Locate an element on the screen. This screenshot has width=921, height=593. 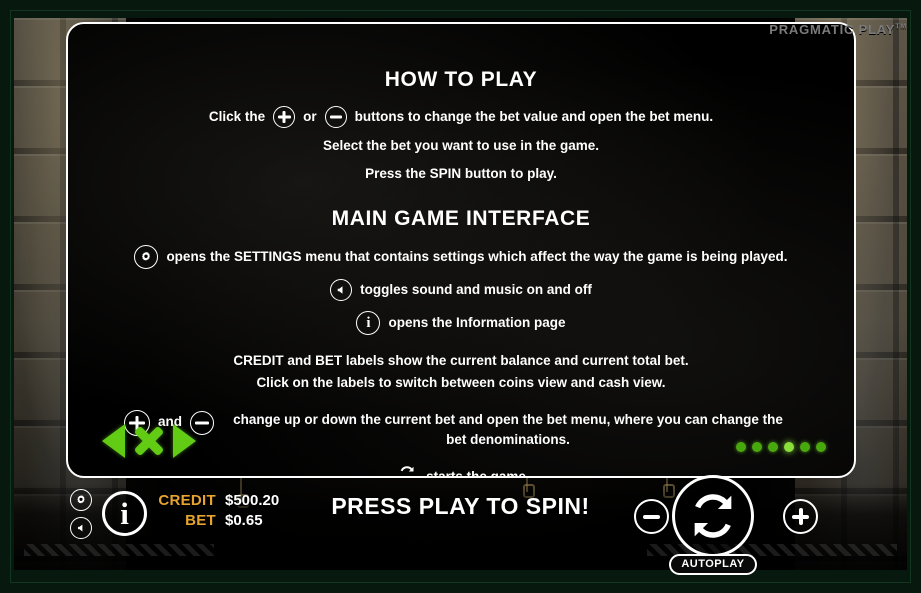
increase-bet-button is located at coordinates (800, 516).